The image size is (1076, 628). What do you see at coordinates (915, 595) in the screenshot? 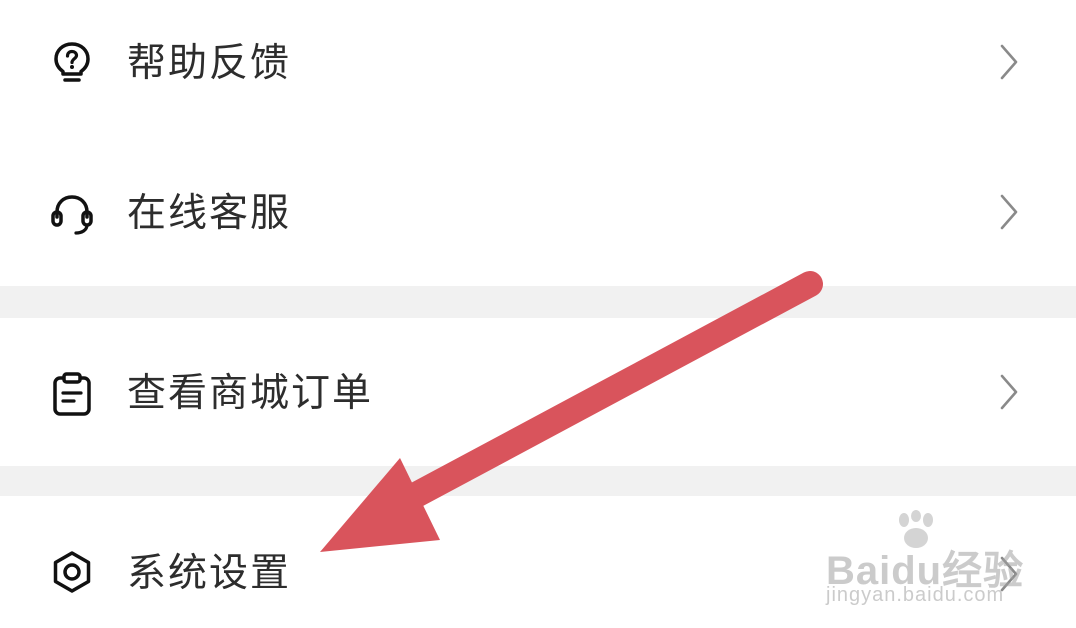
I see `watermark-url: jingyan.baidu.com` at bounding box center [915, 595].